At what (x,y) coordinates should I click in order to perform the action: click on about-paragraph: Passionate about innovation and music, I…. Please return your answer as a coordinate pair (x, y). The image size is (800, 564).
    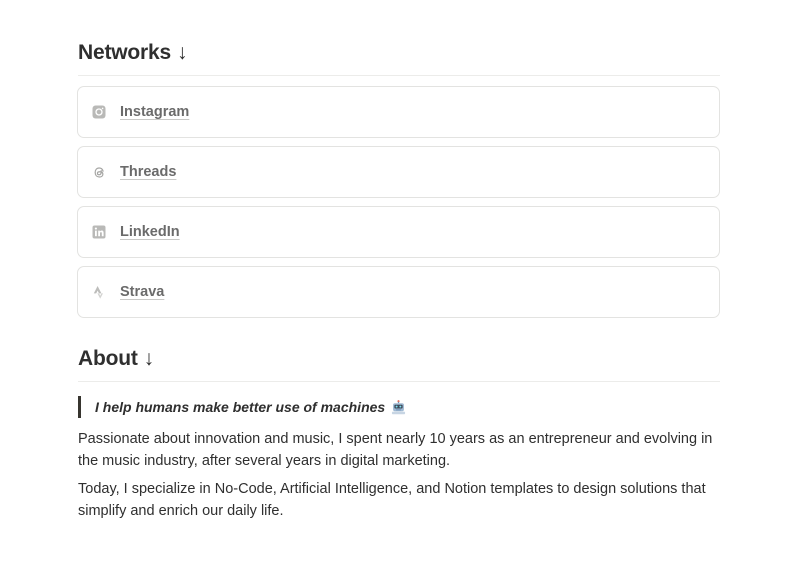
    Looking at the image, I should click on (395, 450).